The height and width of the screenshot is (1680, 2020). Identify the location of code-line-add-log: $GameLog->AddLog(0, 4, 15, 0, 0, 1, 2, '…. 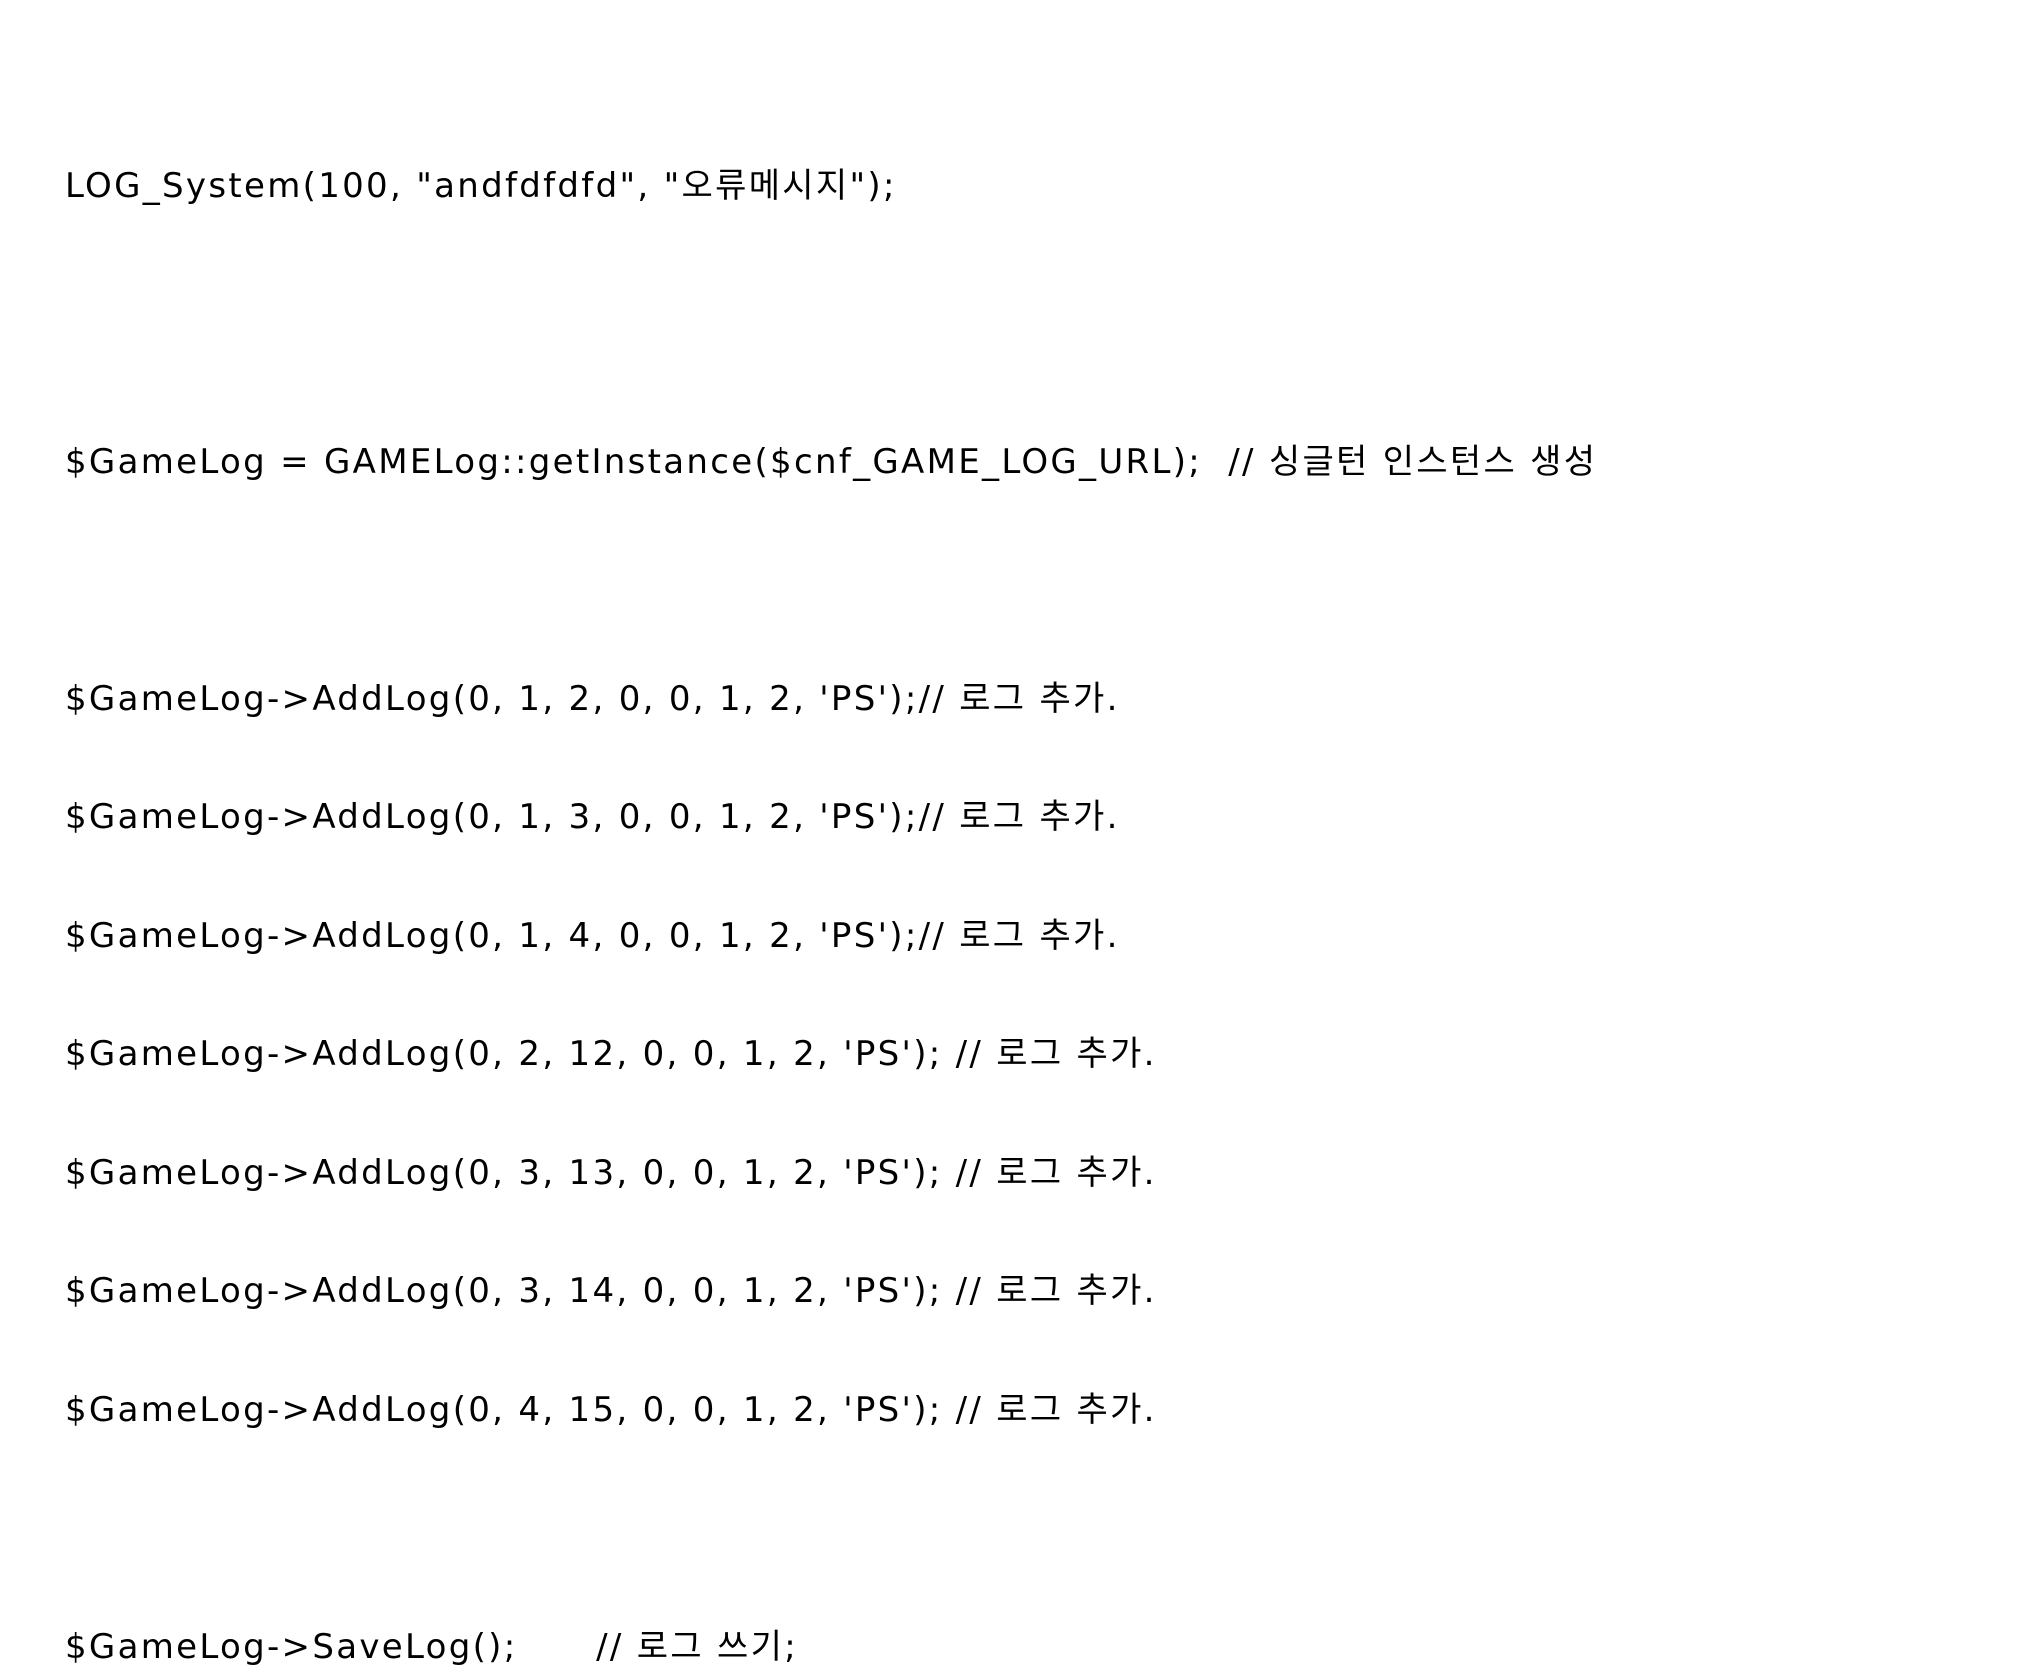
(611, 1409).